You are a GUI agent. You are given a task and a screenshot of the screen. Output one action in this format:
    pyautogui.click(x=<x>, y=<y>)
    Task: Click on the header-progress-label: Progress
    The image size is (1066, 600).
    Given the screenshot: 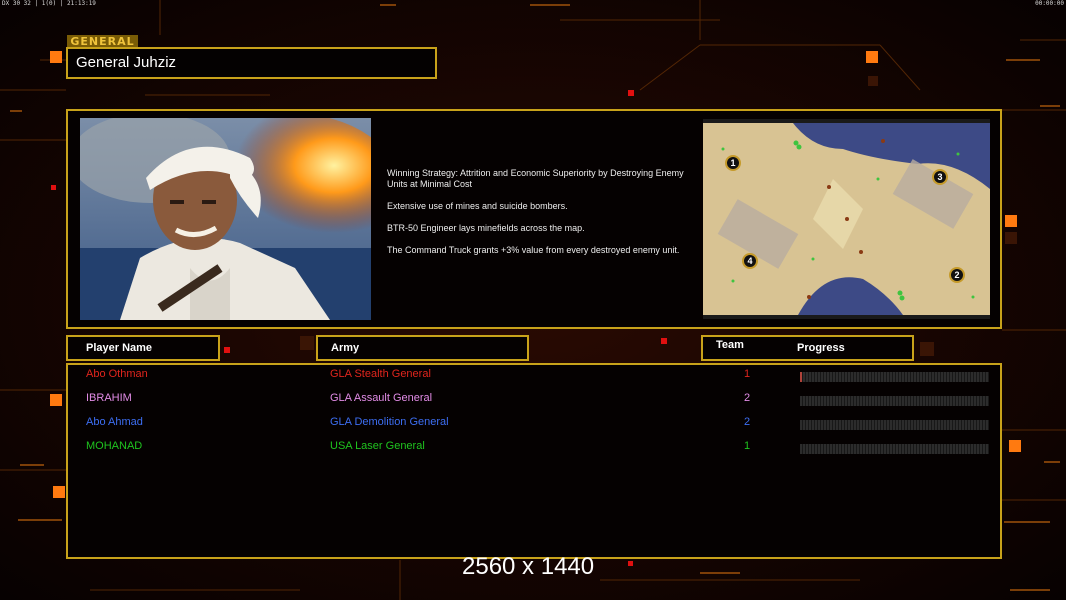 What is the action you would take?
    pyautogui.click(x=821, y=348)
    